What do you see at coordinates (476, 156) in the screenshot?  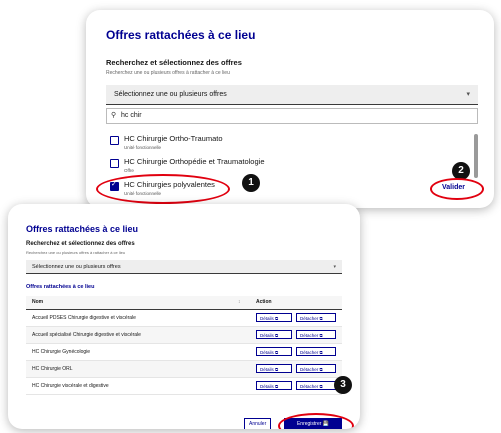 I see `scrollbar` at bounding box center [476, 156].